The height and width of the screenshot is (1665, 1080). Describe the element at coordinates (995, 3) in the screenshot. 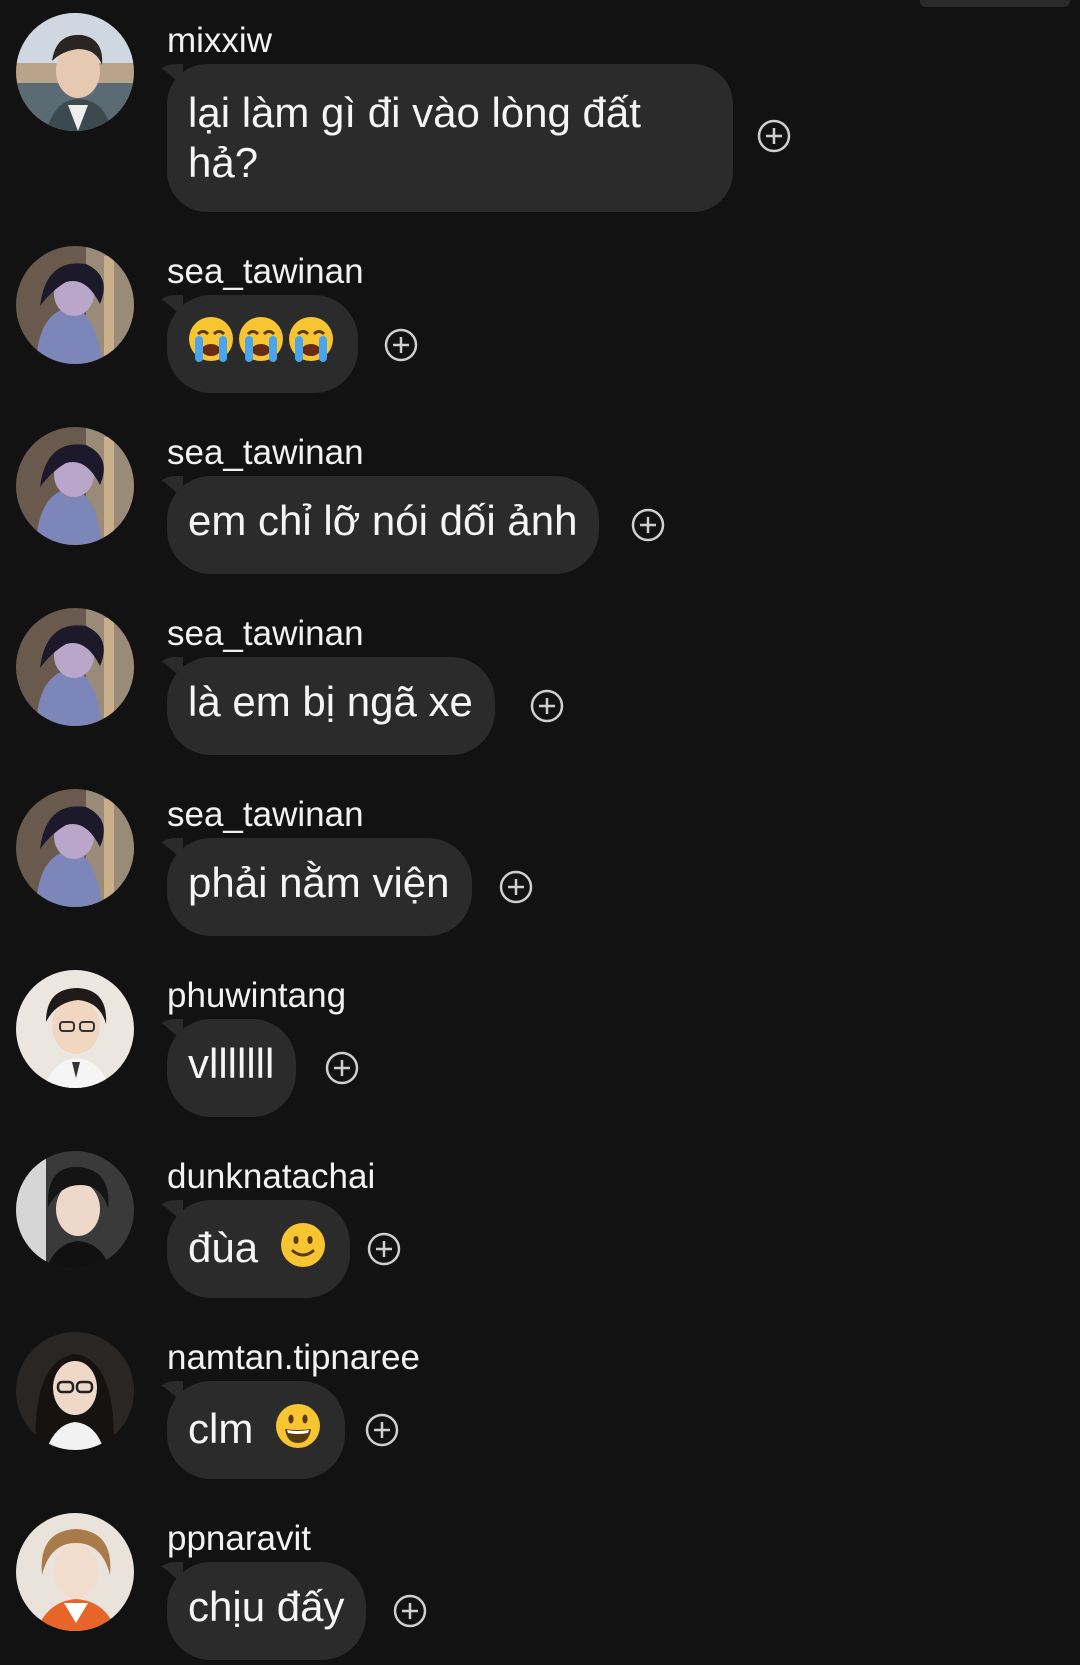

I see `top-edge-tab` at that location.